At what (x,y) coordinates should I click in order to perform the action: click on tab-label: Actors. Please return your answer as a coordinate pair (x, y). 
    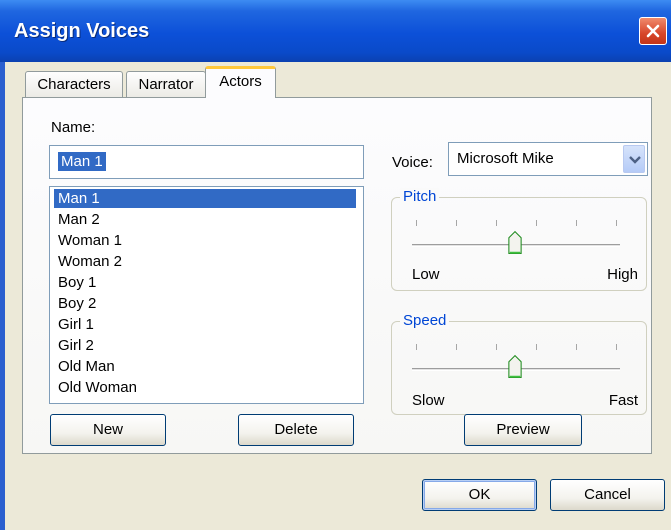
    Looking at the image, I should click on (240, 81).